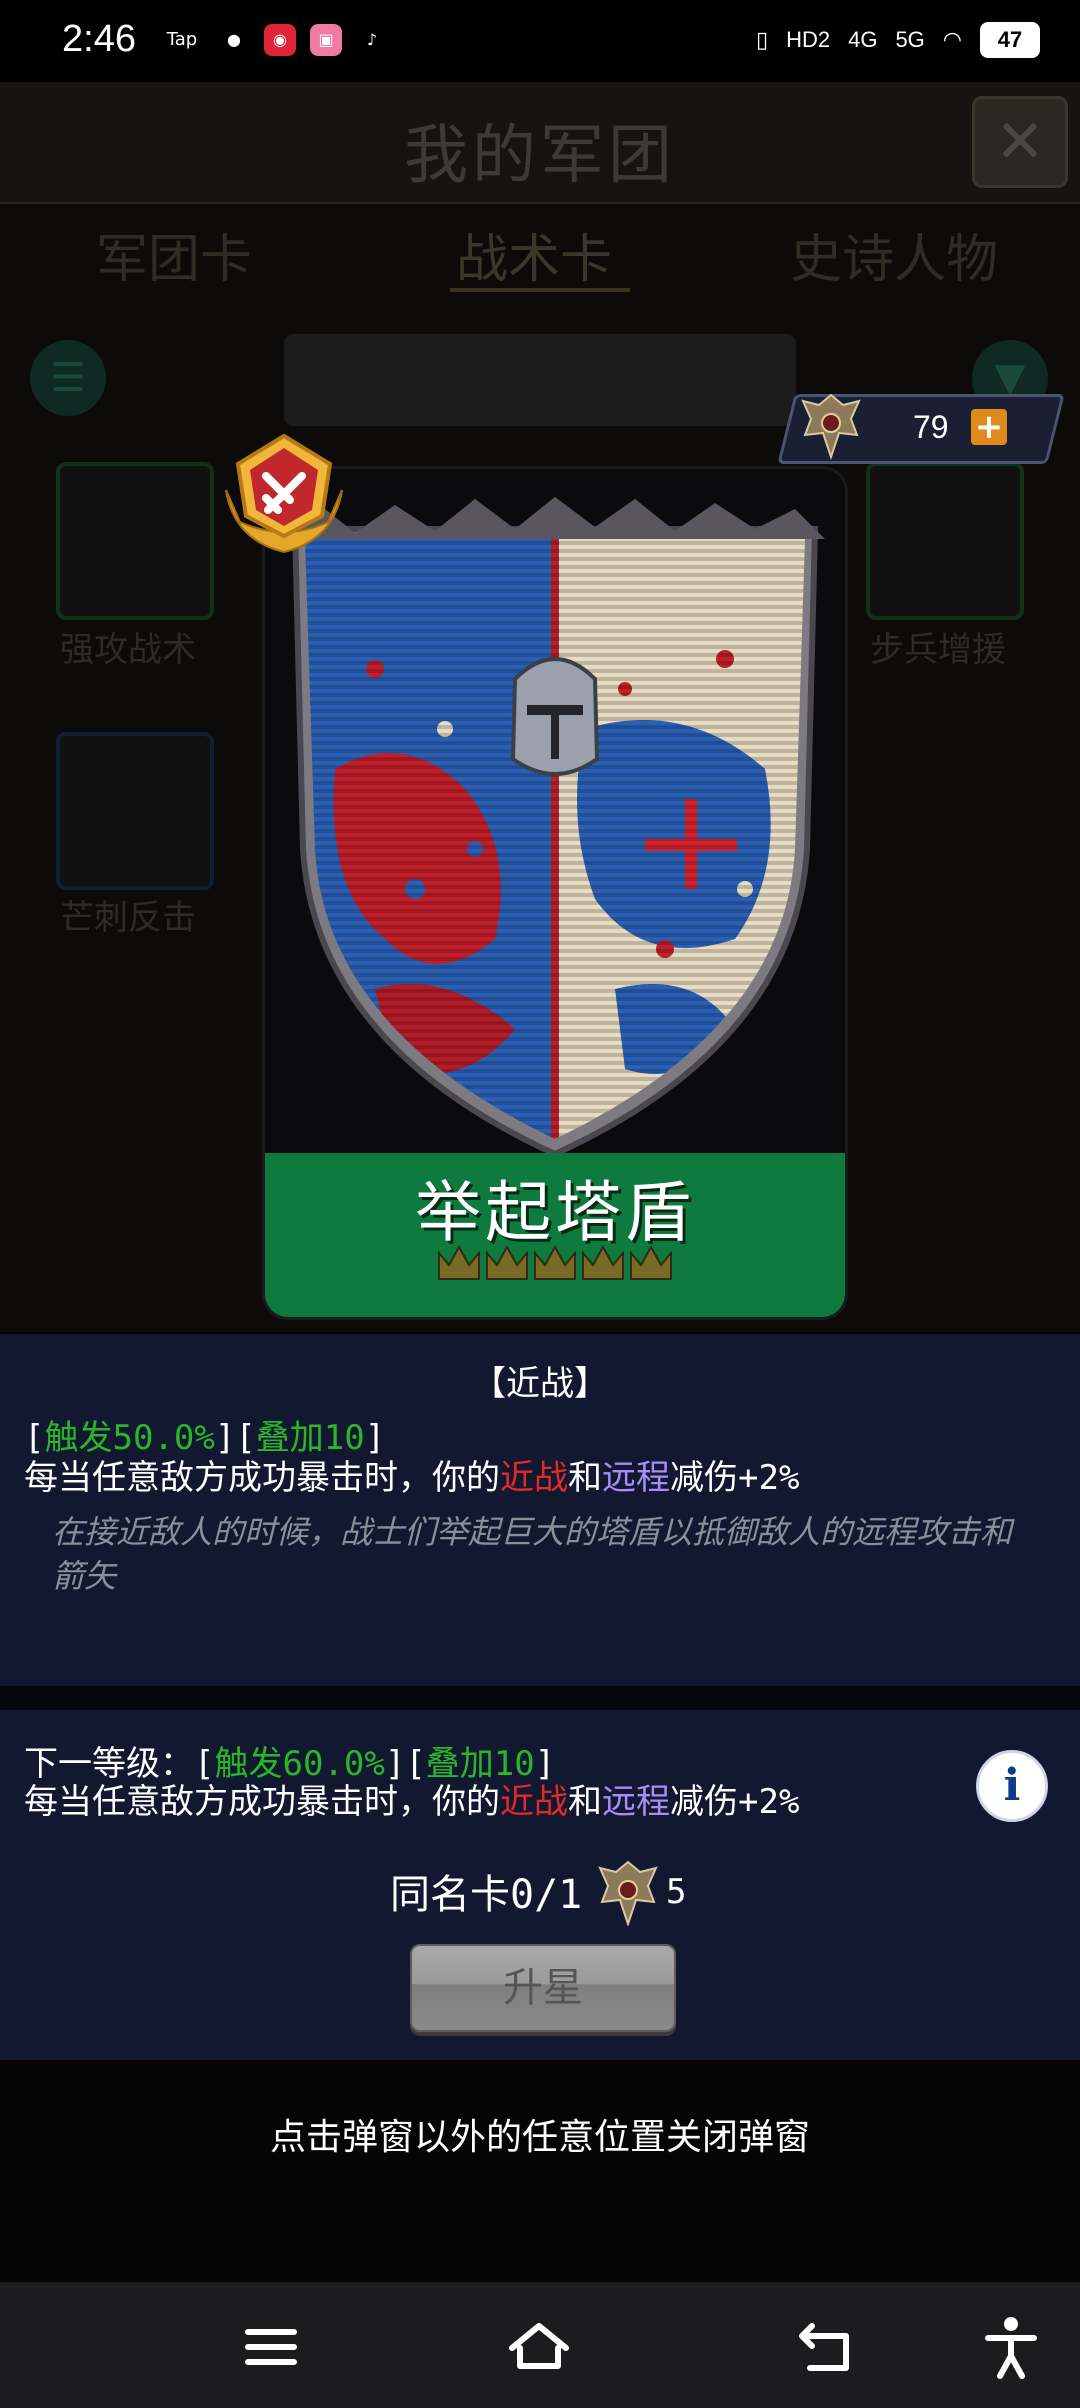 The image size is (1080, 2408). I want to click on flavor-text: 在接近敌人的时候，战士们举起巨大的塔盾以抵御敌人的远程攻击和箭矢, so click(532, 1554).